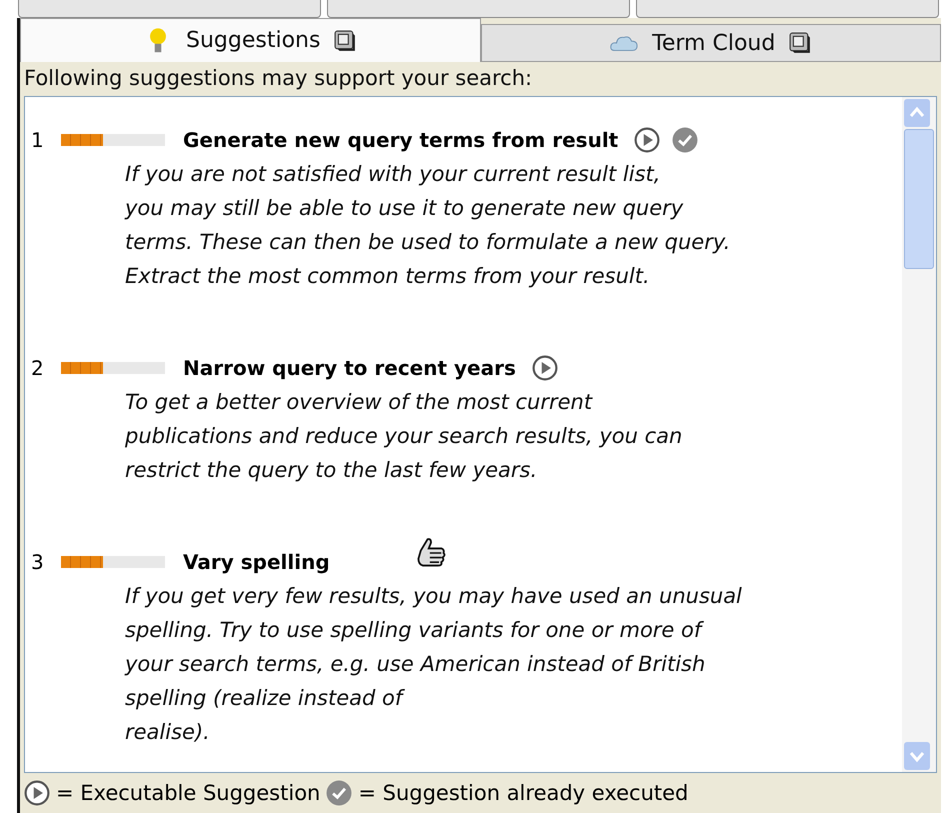  Describe the element at coordinates (37, 140) in the screenshot. I see `rank-number: 1` at that location.